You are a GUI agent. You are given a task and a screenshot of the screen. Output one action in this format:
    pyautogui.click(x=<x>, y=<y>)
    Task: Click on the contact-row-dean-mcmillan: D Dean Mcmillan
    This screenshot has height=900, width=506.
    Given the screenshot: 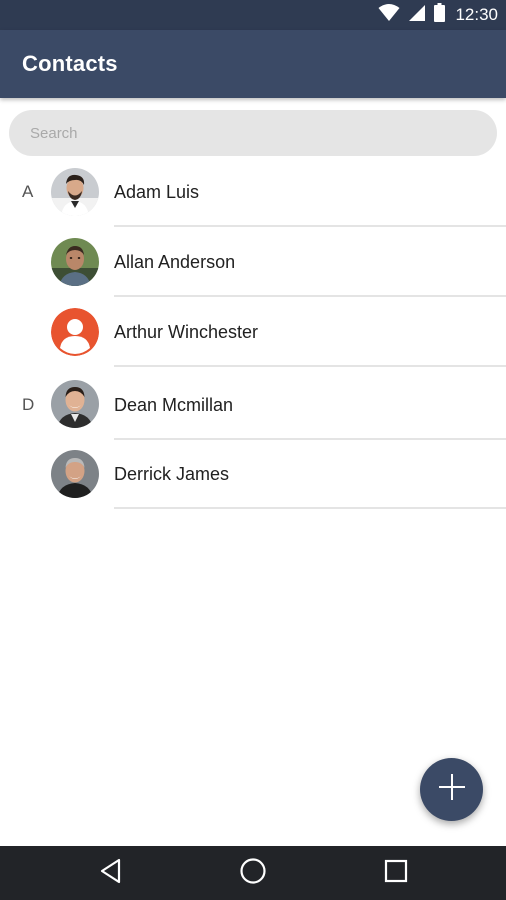 What is the action you would take?
    pyautogui.click(x=253, y=405)
    